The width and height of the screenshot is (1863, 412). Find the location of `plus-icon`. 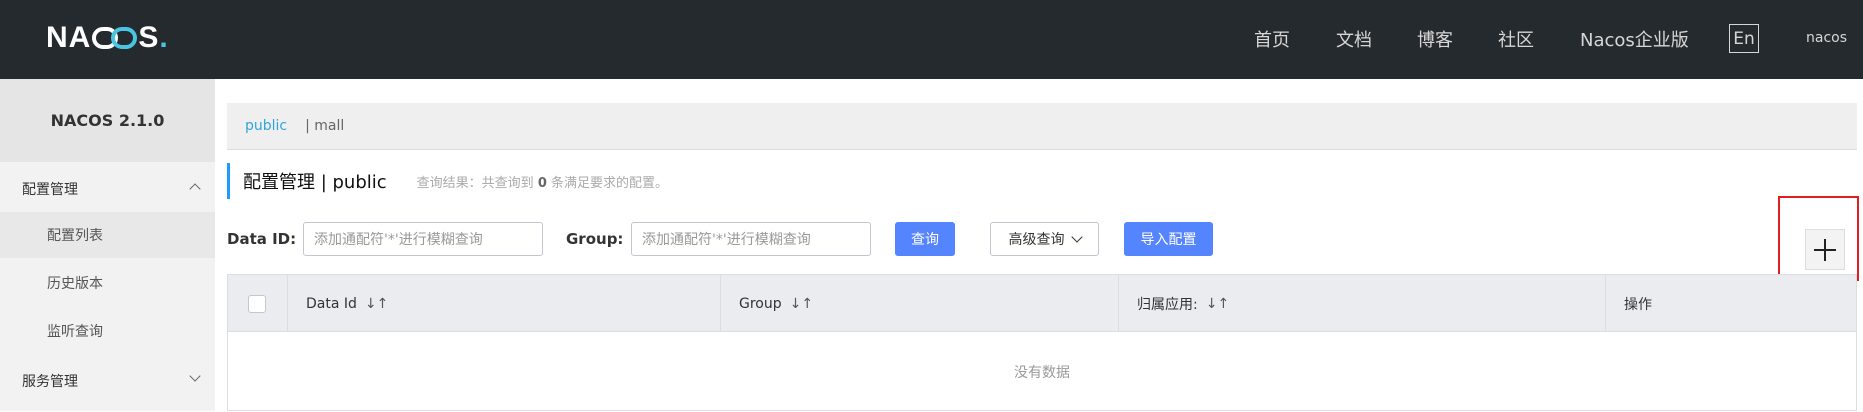

plus-icon is located at coordinates (1825, 249).